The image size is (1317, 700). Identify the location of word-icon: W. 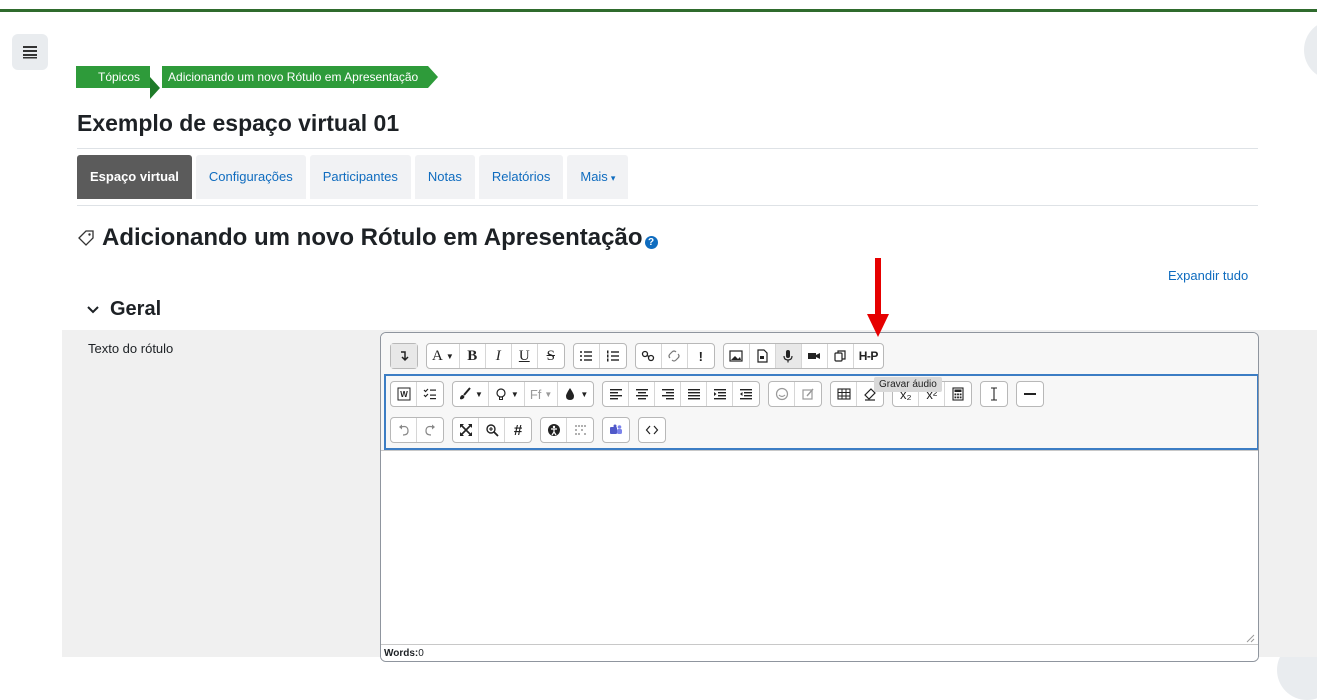
(403, 394).